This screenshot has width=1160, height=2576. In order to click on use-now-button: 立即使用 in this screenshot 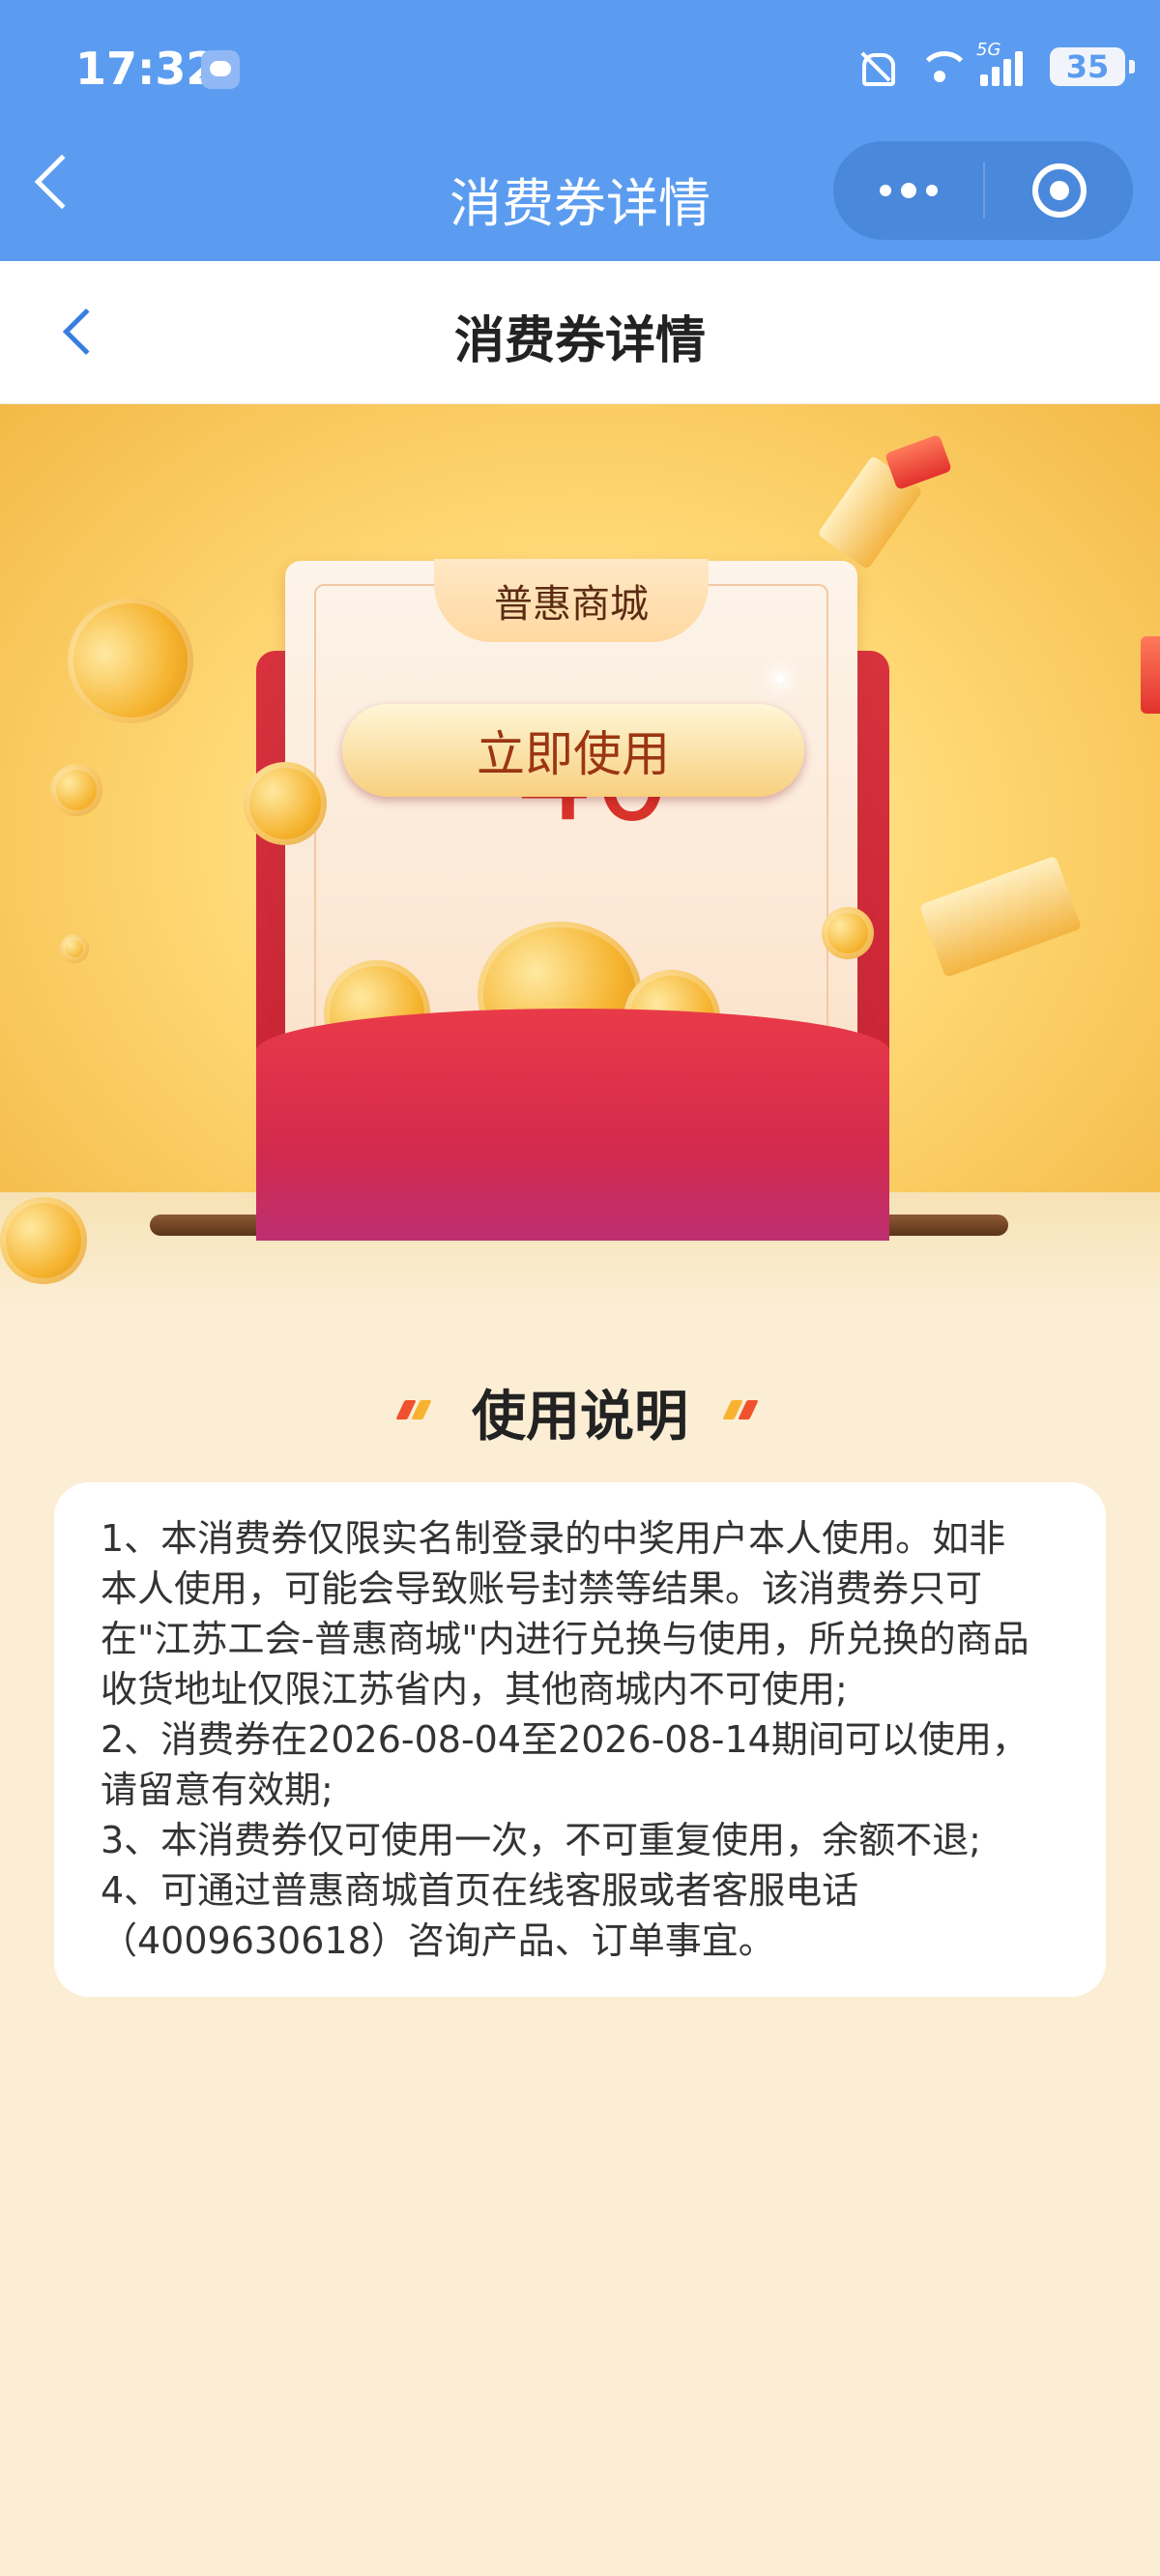, I will do `click(573, 750)`.